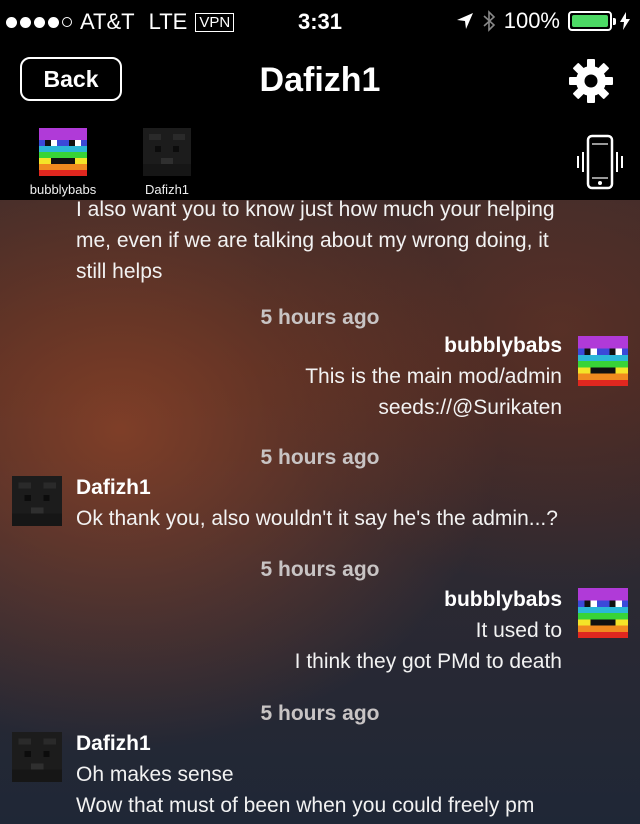 The height and width of the screenshot is (824, 640). What do you see at coordinates (115, 162) in the screenshot?
I see `participant-list: bubblybabs Dafizh1` at bounding box center [115, 162].